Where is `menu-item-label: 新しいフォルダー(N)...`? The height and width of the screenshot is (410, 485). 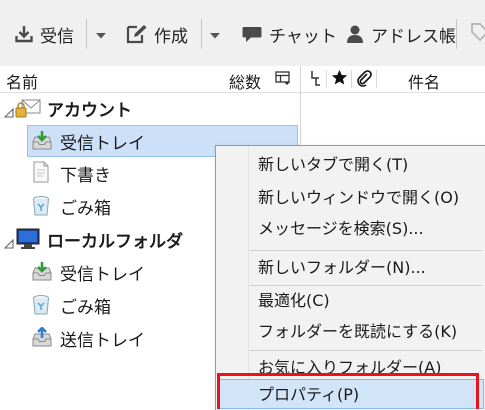
menu-item-label: 新しいフォルダー(N)... is located at coordinates (342, 267).